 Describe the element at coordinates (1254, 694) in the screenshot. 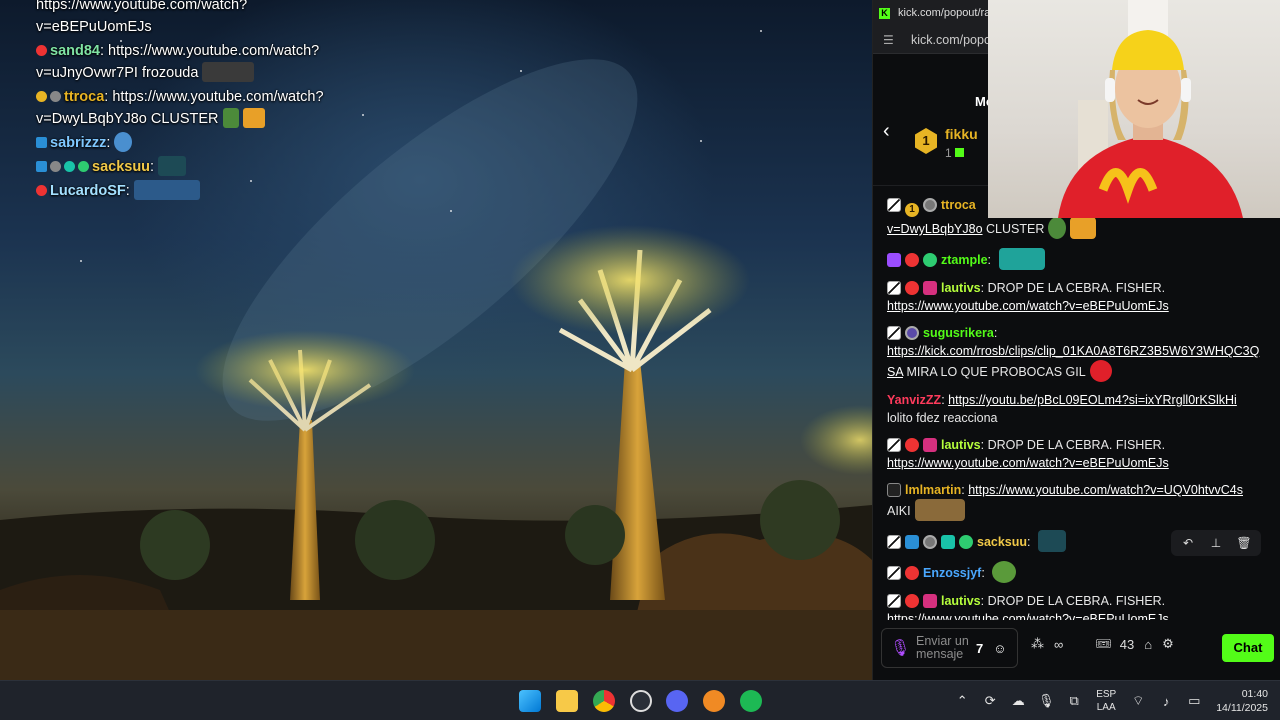

I see `clock-time: 01:40` at that location.